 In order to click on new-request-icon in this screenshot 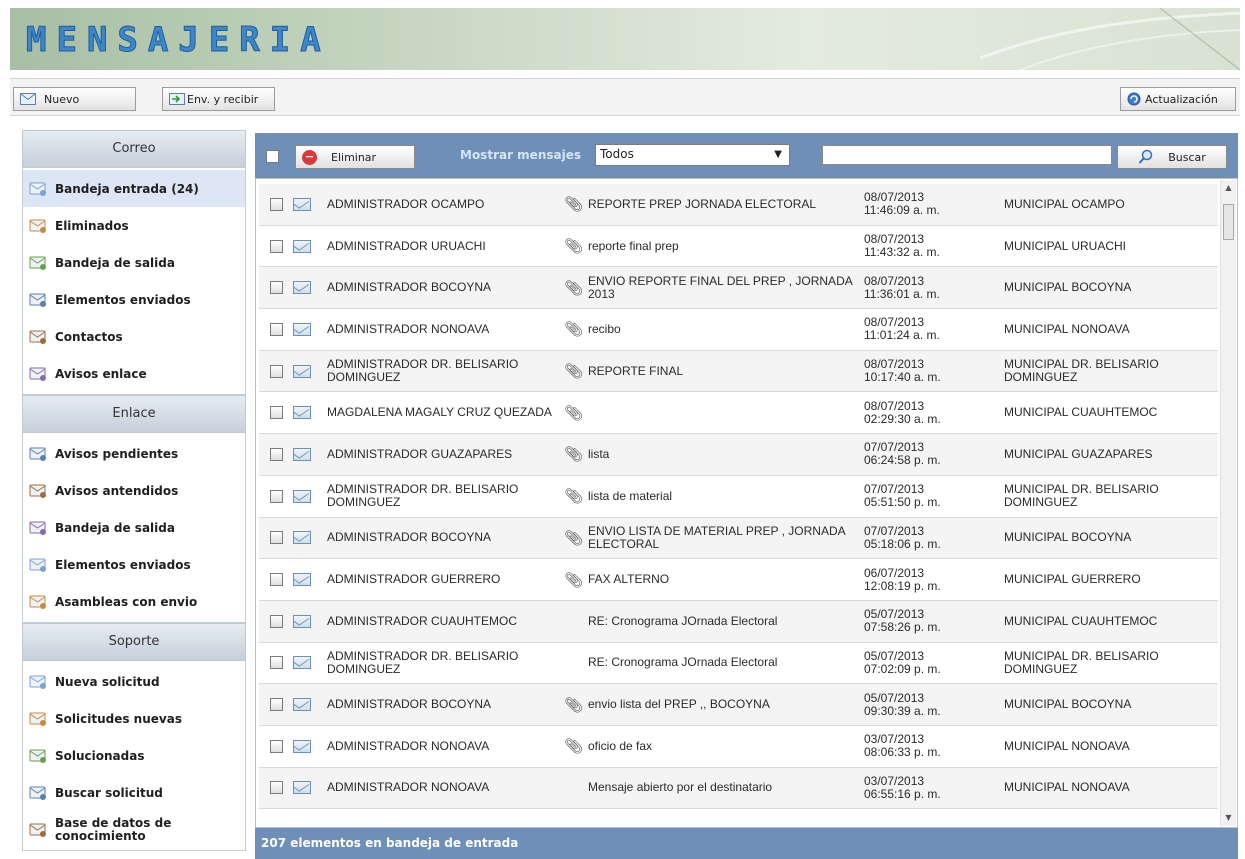, I will do `click(37, 682)`.